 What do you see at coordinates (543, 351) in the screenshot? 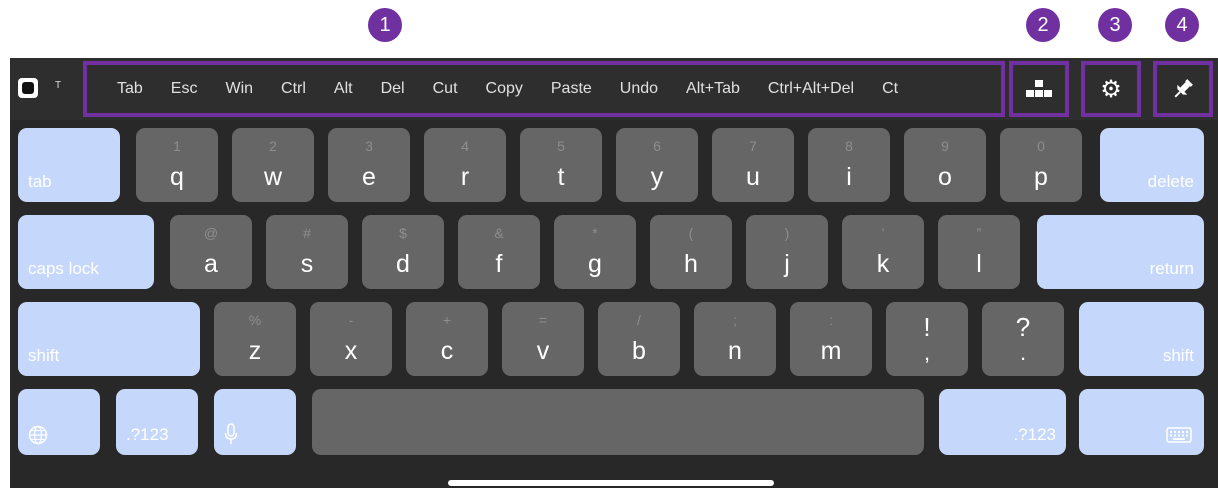
I see `key-v-label: v` at bounding box center [543, 351].